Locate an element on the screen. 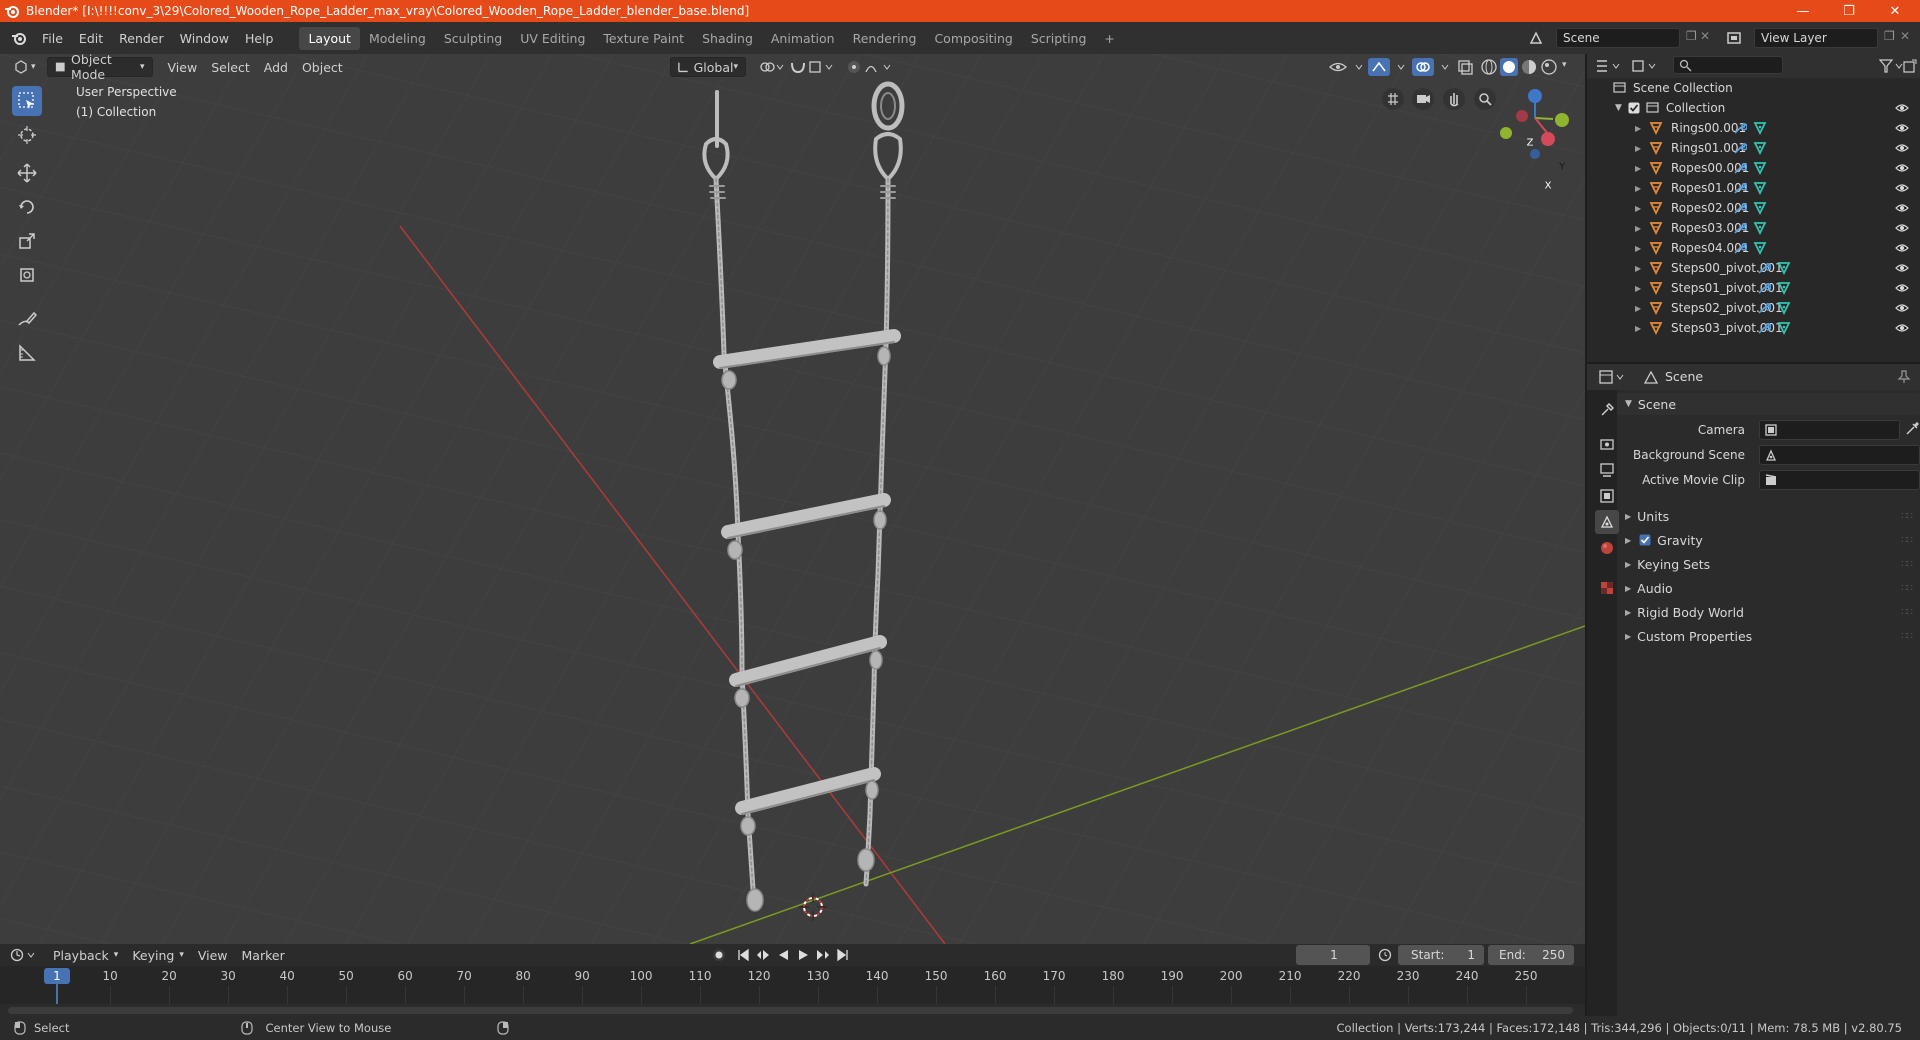  outliner-item: ▶ Ropes03.001 is located at coordinates (1753, 228).